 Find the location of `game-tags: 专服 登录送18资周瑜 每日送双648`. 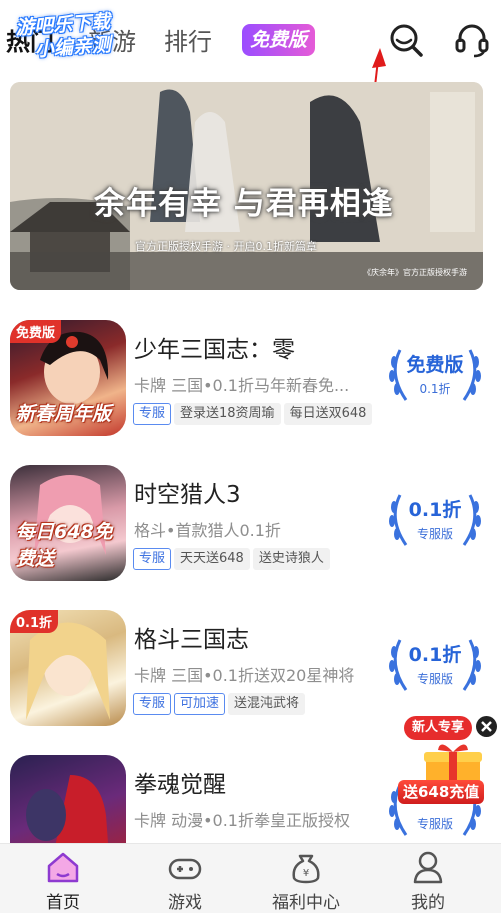

game-tags: 专服 登录送18资周瑜 每日送双648 is located at coordinates (254, 413).